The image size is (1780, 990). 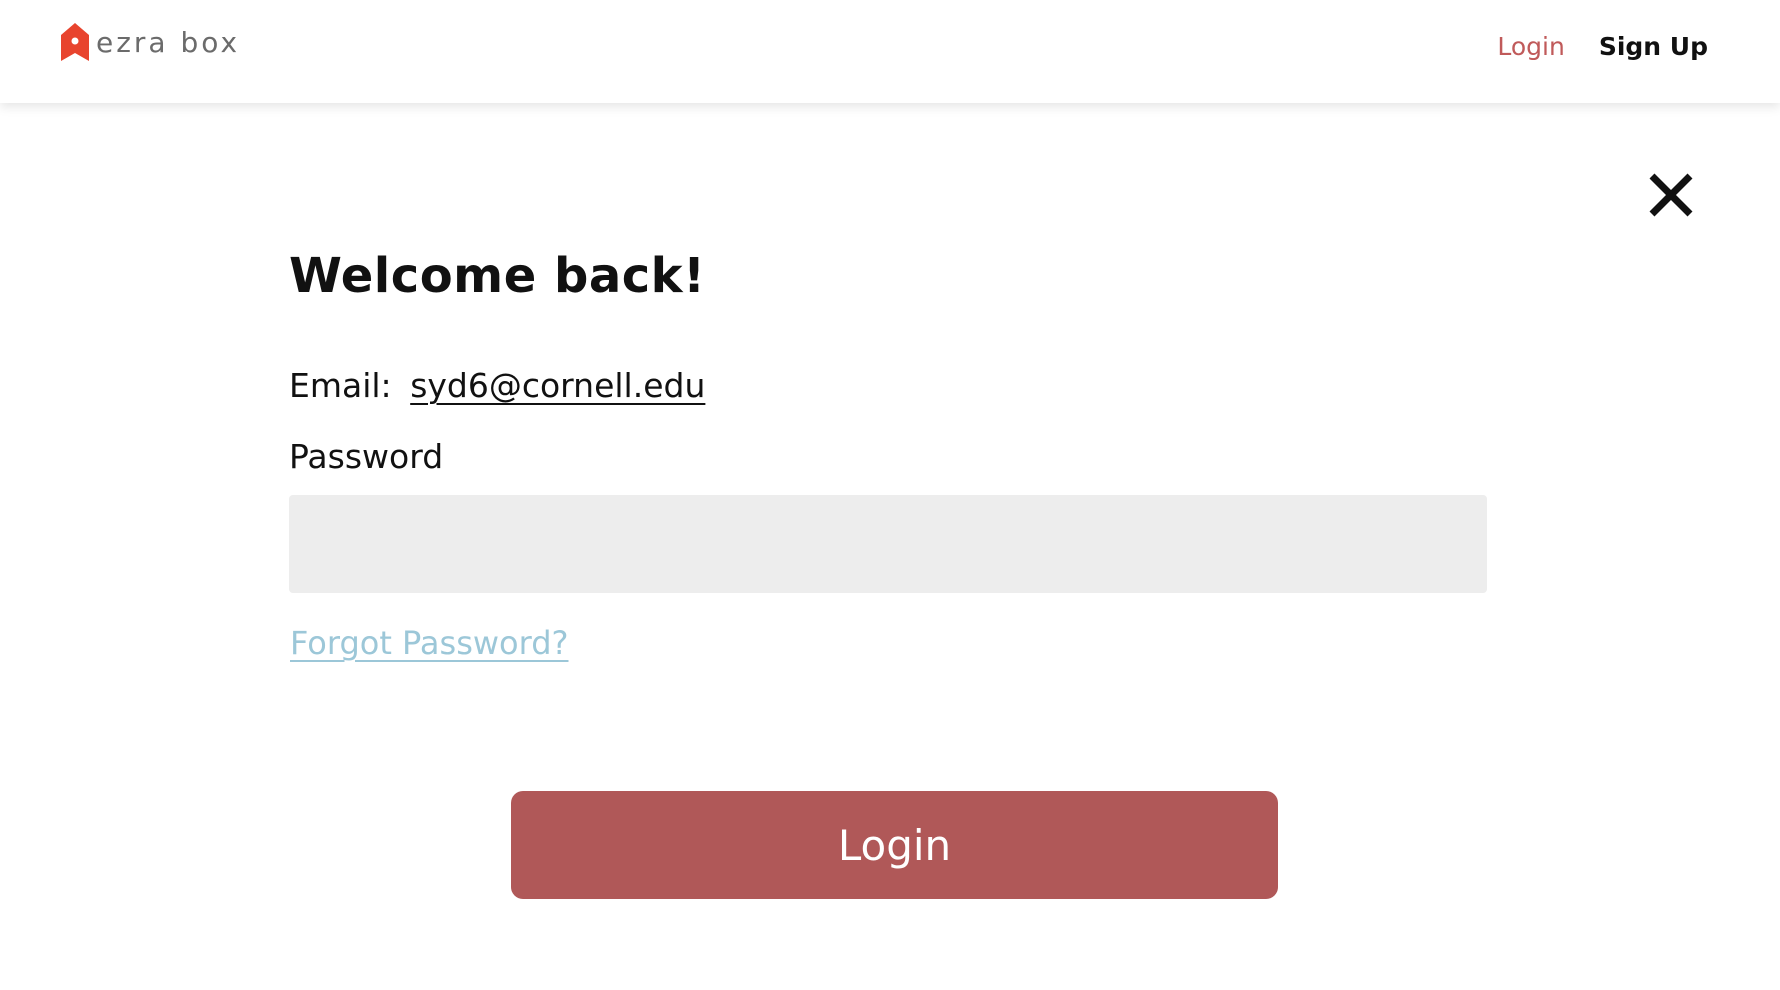 I want to click on brand-name: ezra box, so click(x=168, y=42).